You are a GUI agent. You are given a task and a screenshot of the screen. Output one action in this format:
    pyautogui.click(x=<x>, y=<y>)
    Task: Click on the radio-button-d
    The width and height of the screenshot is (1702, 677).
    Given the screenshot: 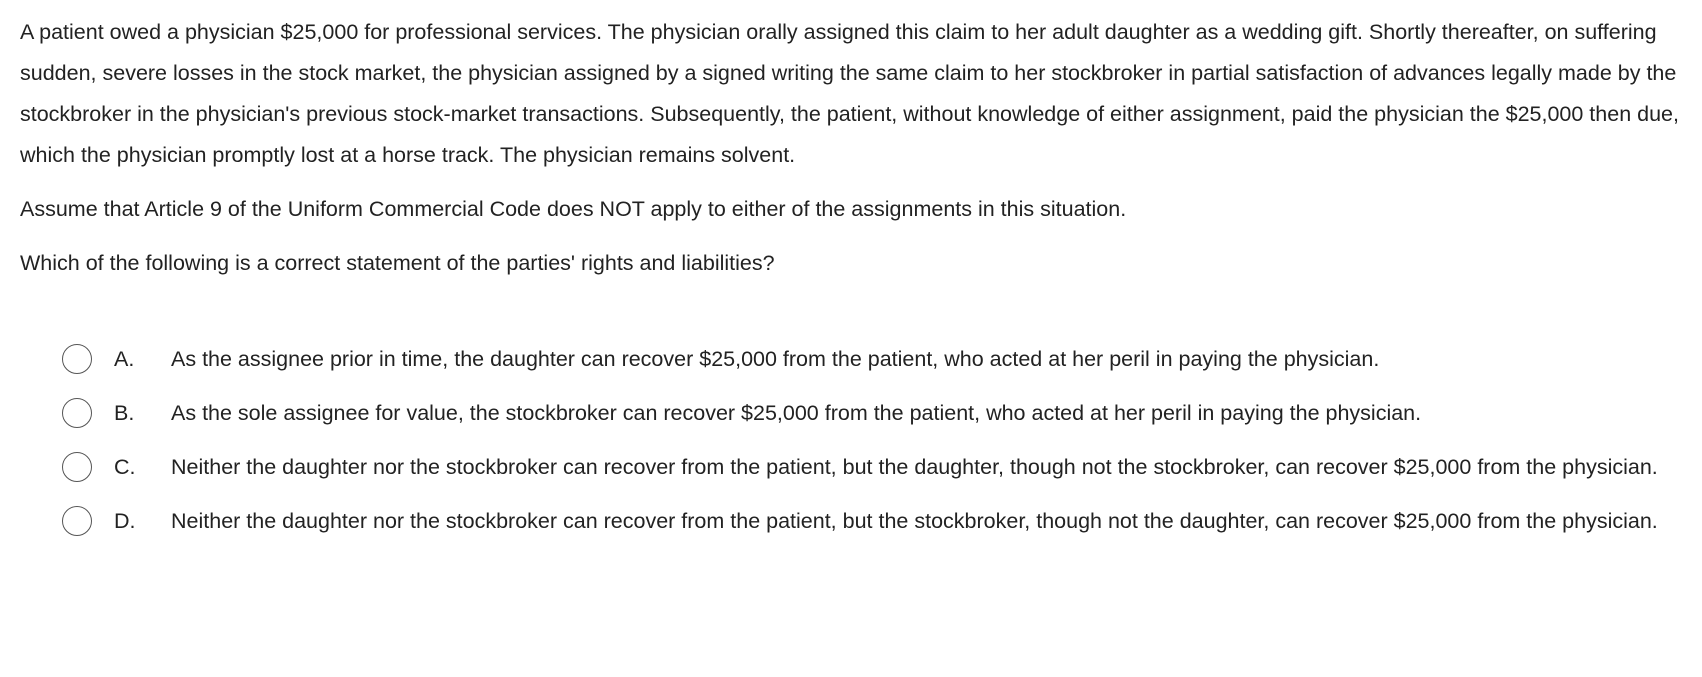 What is the action you would take?
    pyautogui.click(x=77, y=521)
    